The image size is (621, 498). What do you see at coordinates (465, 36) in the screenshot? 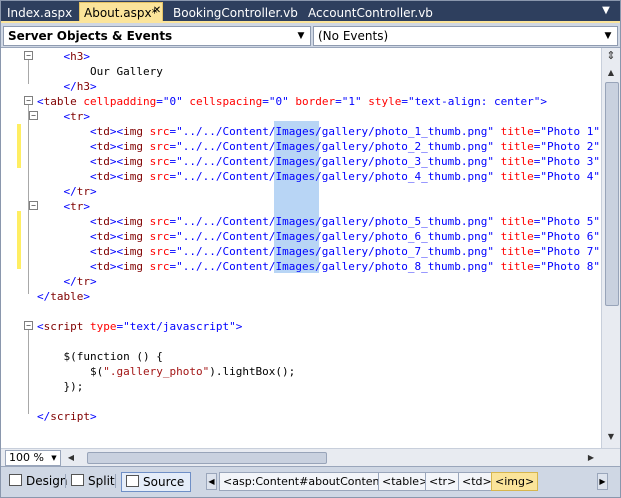
I see `events-combo: (No Events) ▼` at bounding box center [465, 36].